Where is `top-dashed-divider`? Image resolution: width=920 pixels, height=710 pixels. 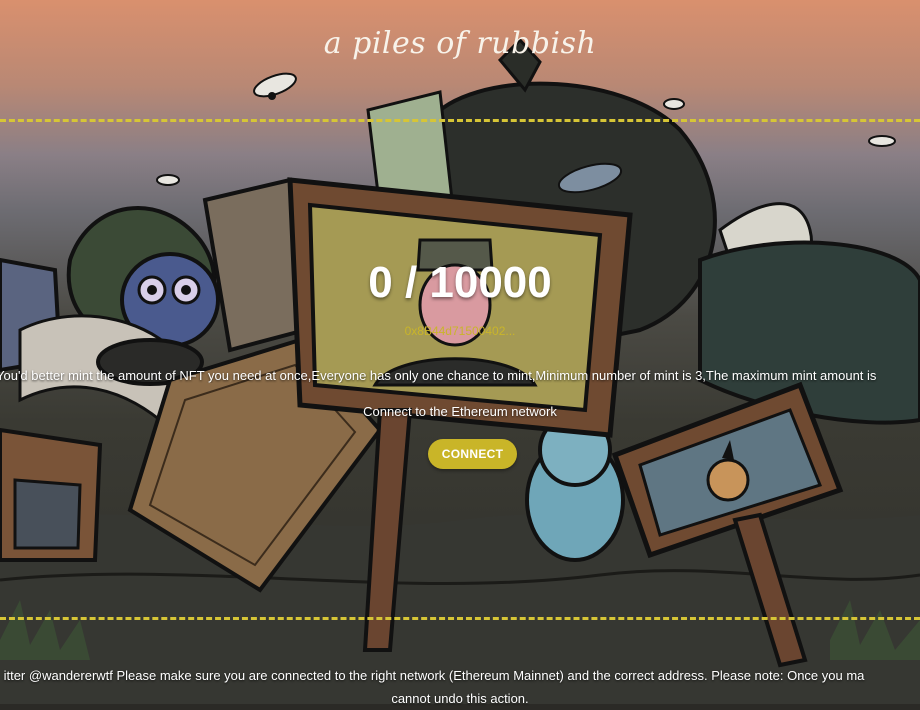
top-dashed-divider is located at coordinates (460, 120).